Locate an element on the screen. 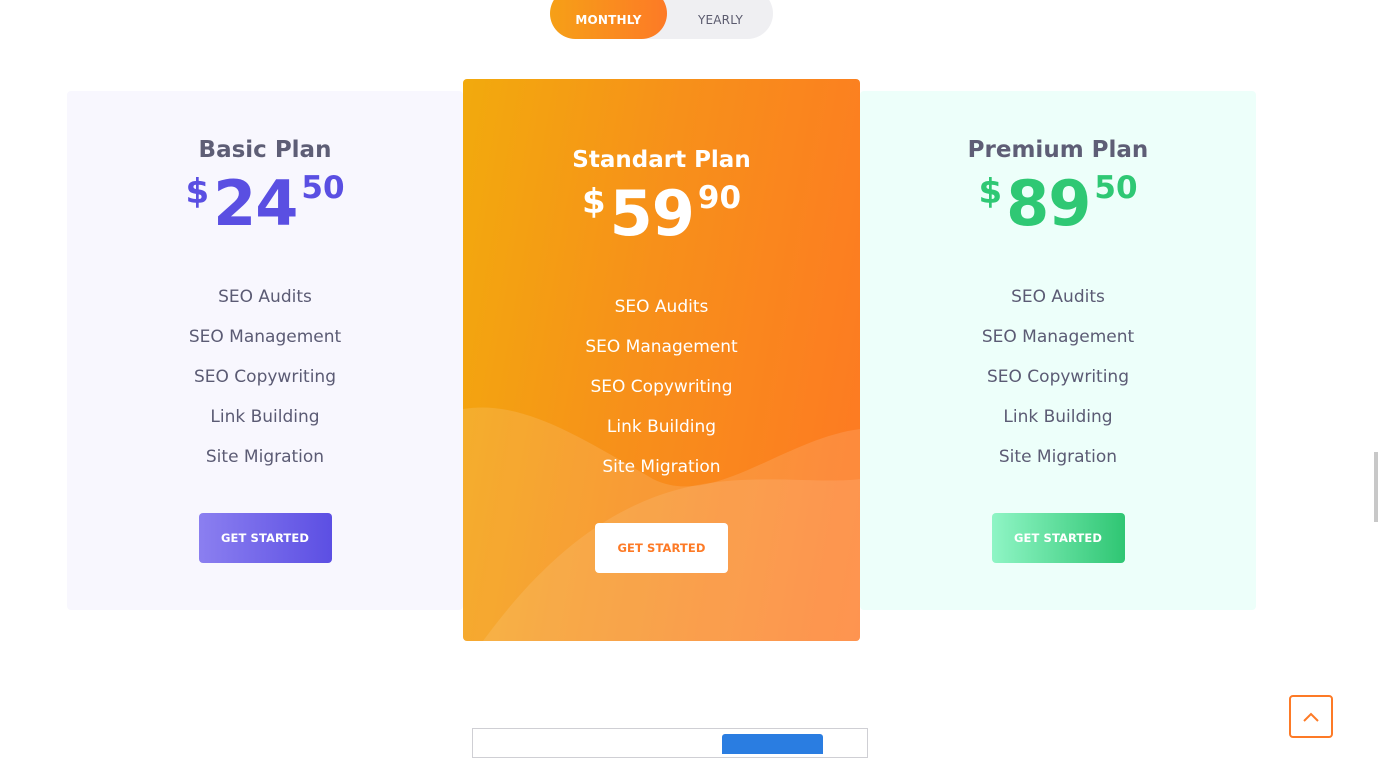 This screenshot has width=1378, height=758. scrollbar is located at coordinates (1376, 487).